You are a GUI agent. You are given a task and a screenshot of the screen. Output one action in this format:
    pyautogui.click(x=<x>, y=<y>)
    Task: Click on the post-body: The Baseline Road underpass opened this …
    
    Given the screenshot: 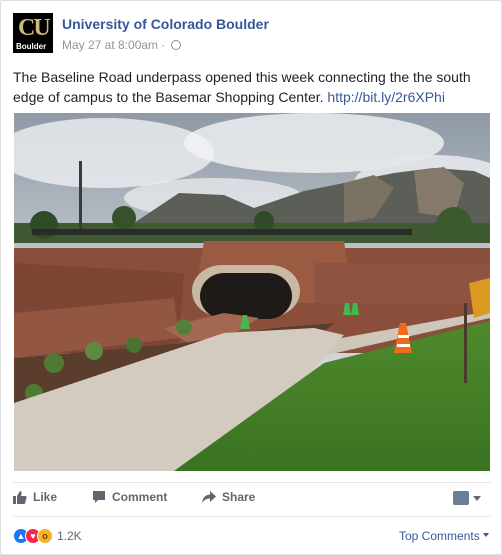 What is the action you would take?
    pyautogui.click(x=253, y=87)
    